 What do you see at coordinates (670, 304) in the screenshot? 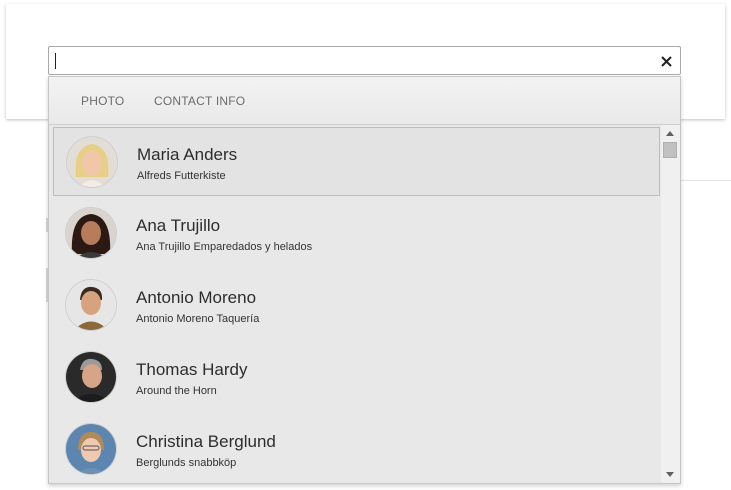
I see `list-scrollbar` at bounding box center [670, 304].